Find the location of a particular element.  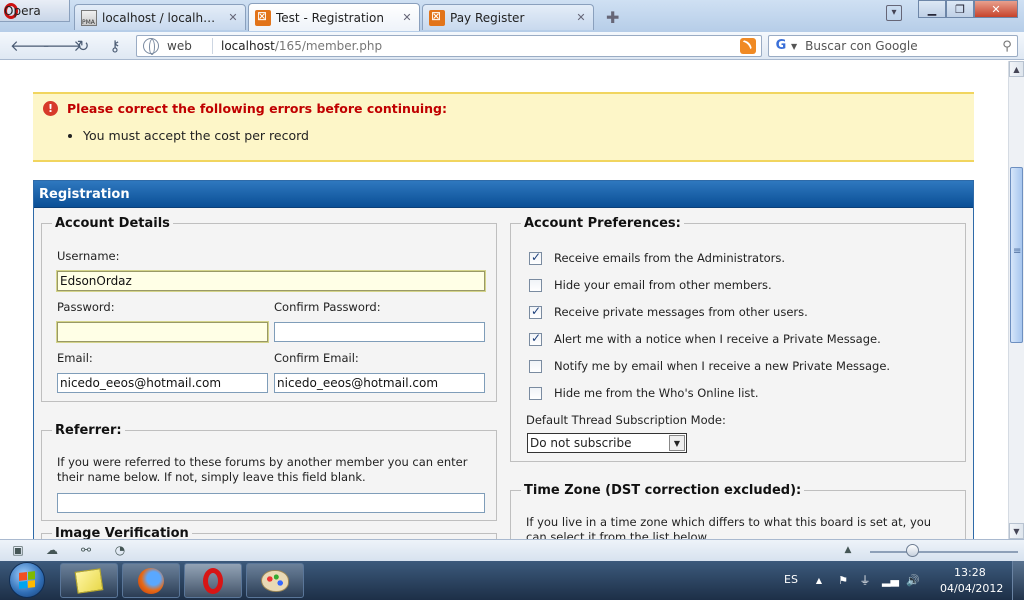

pref-option-hide-email: Hide your email from other members. is located at coordinates (650, 285).